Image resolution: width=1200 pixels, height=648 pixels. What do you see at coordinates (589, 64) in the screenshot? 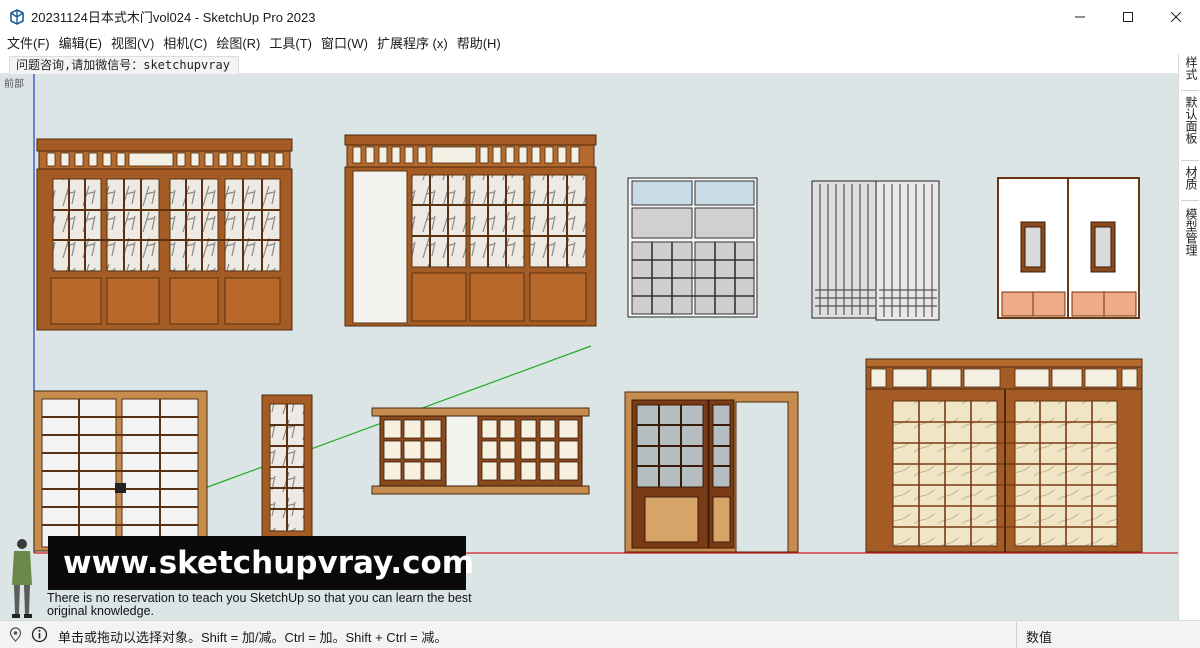
I see `toolbar-strip: 问题咨询,请加微信号：sketchupvray` at bounding box center [589, 64].